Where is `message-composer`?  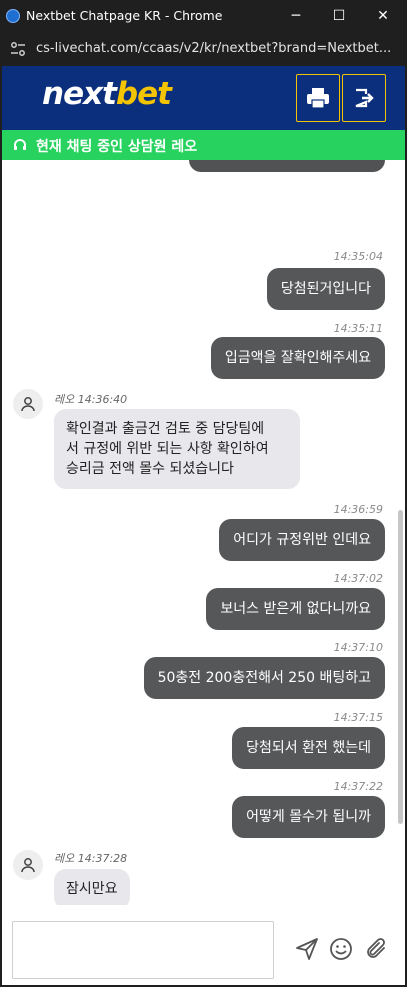 message-composer is located at coordinates (203, 945).